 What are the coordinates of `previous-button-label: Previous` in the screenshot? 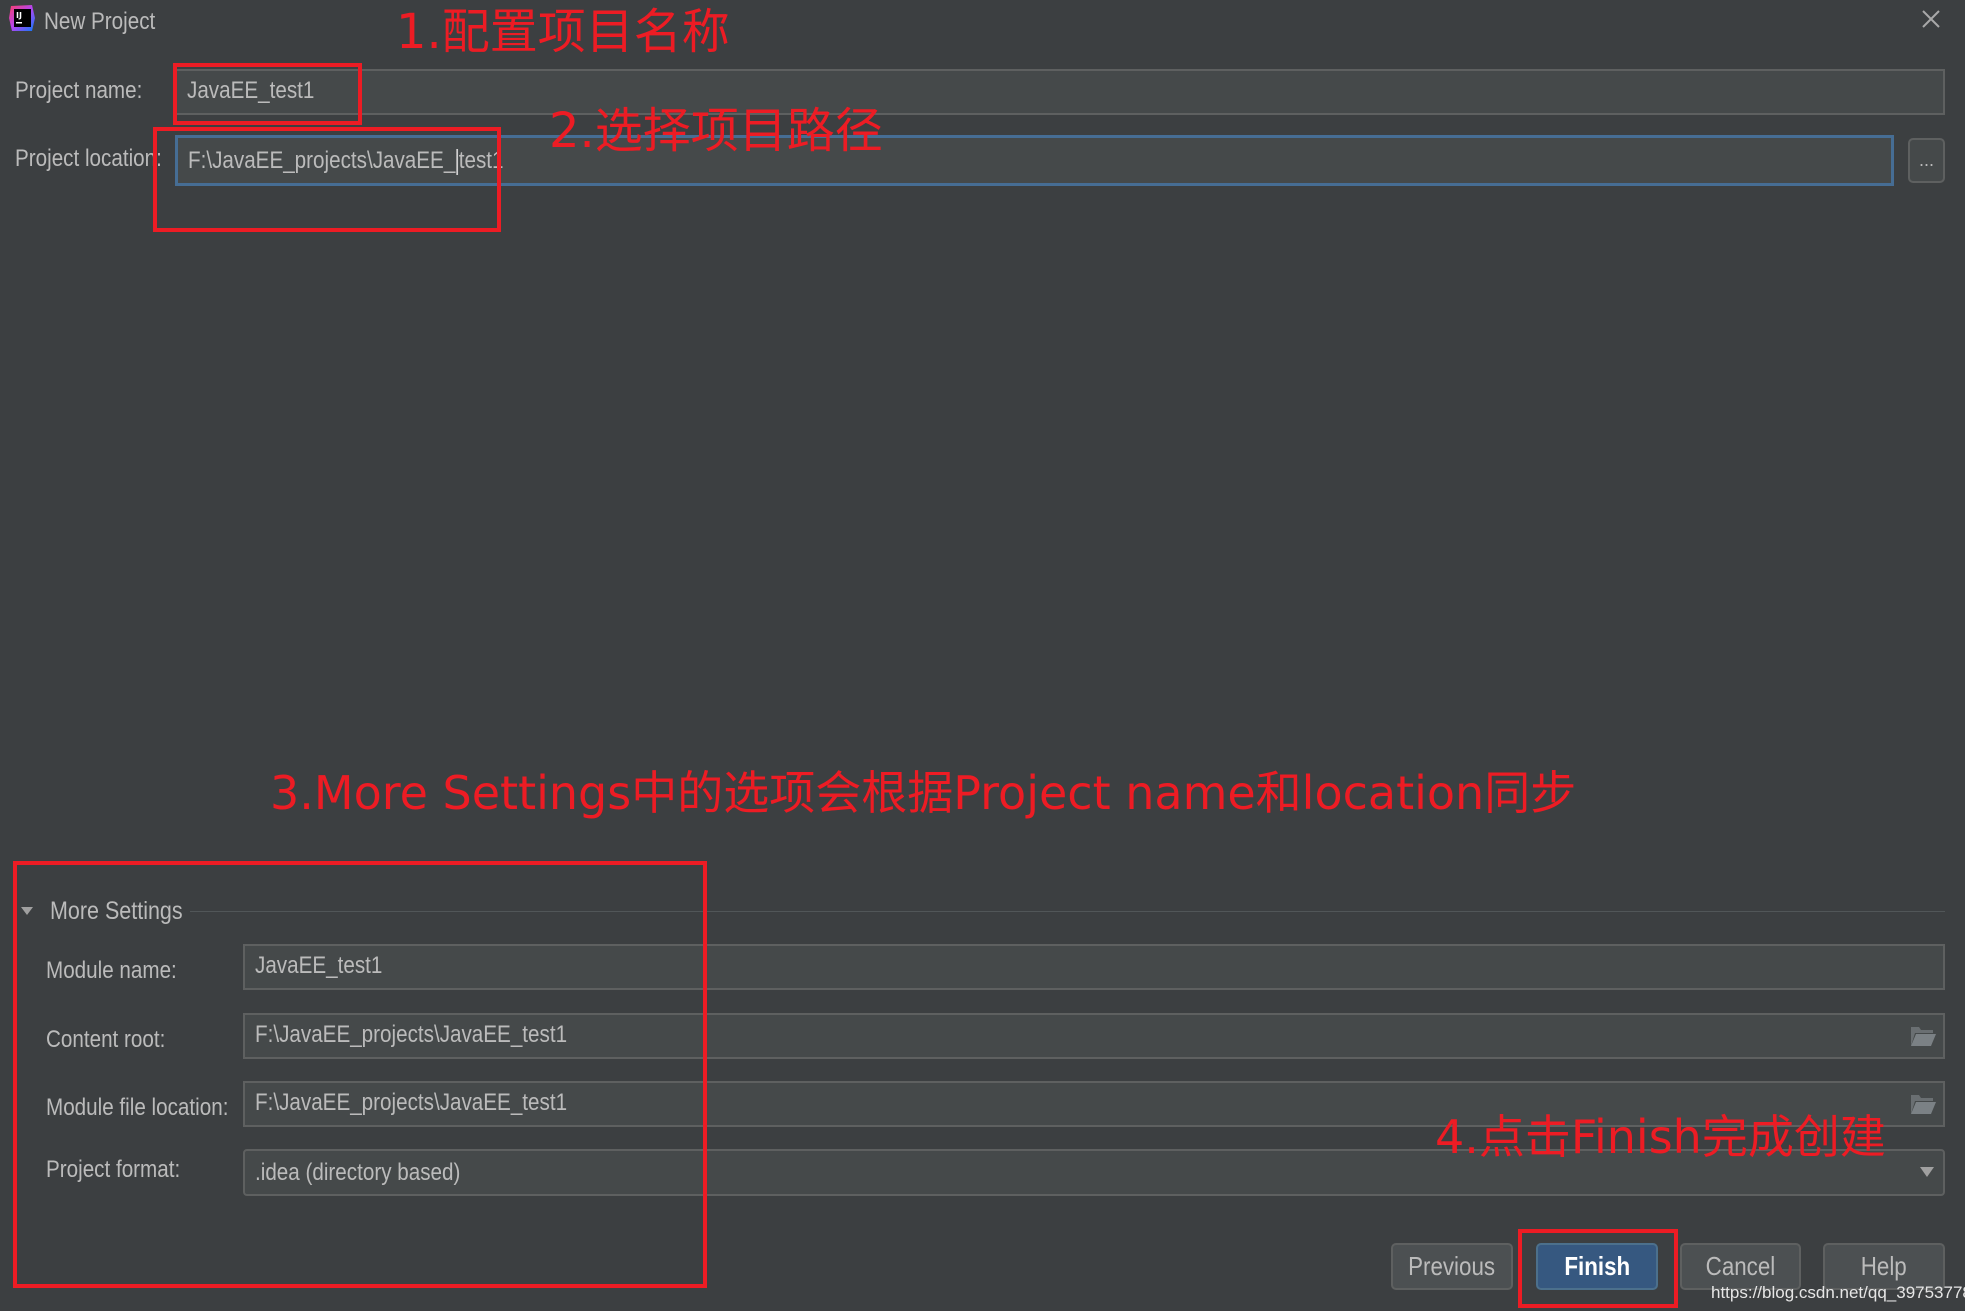 It's located at (1452, 1266).